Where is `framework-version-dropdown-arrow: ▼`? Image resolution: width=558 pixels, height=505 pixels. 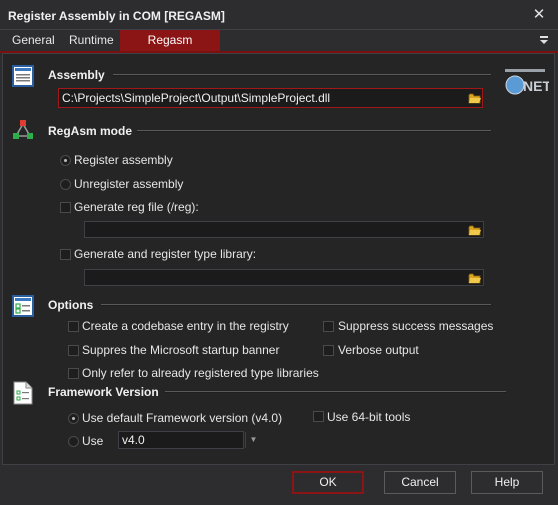 framework-version-dropdown-arrow: ▼ is located at coordinates (253, 440).